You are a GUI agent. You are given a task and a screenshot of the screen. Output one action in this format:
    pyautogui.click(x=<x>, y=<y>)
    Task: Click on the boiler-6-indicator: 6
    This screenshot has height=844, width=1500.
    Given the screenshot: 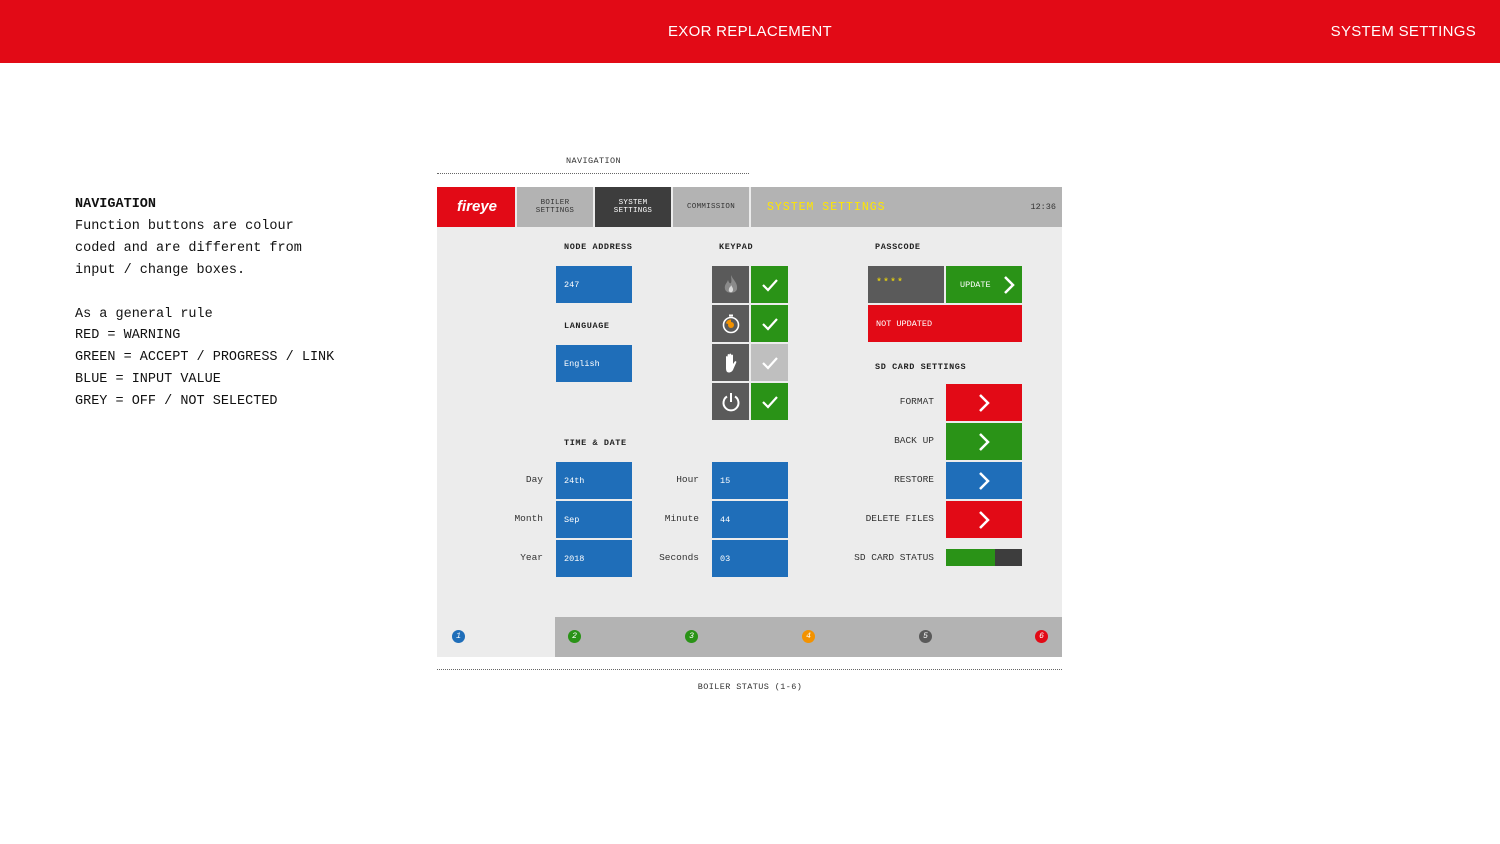 What is the action you would take?
    pyautogui.click(x=1041, y=636)
    